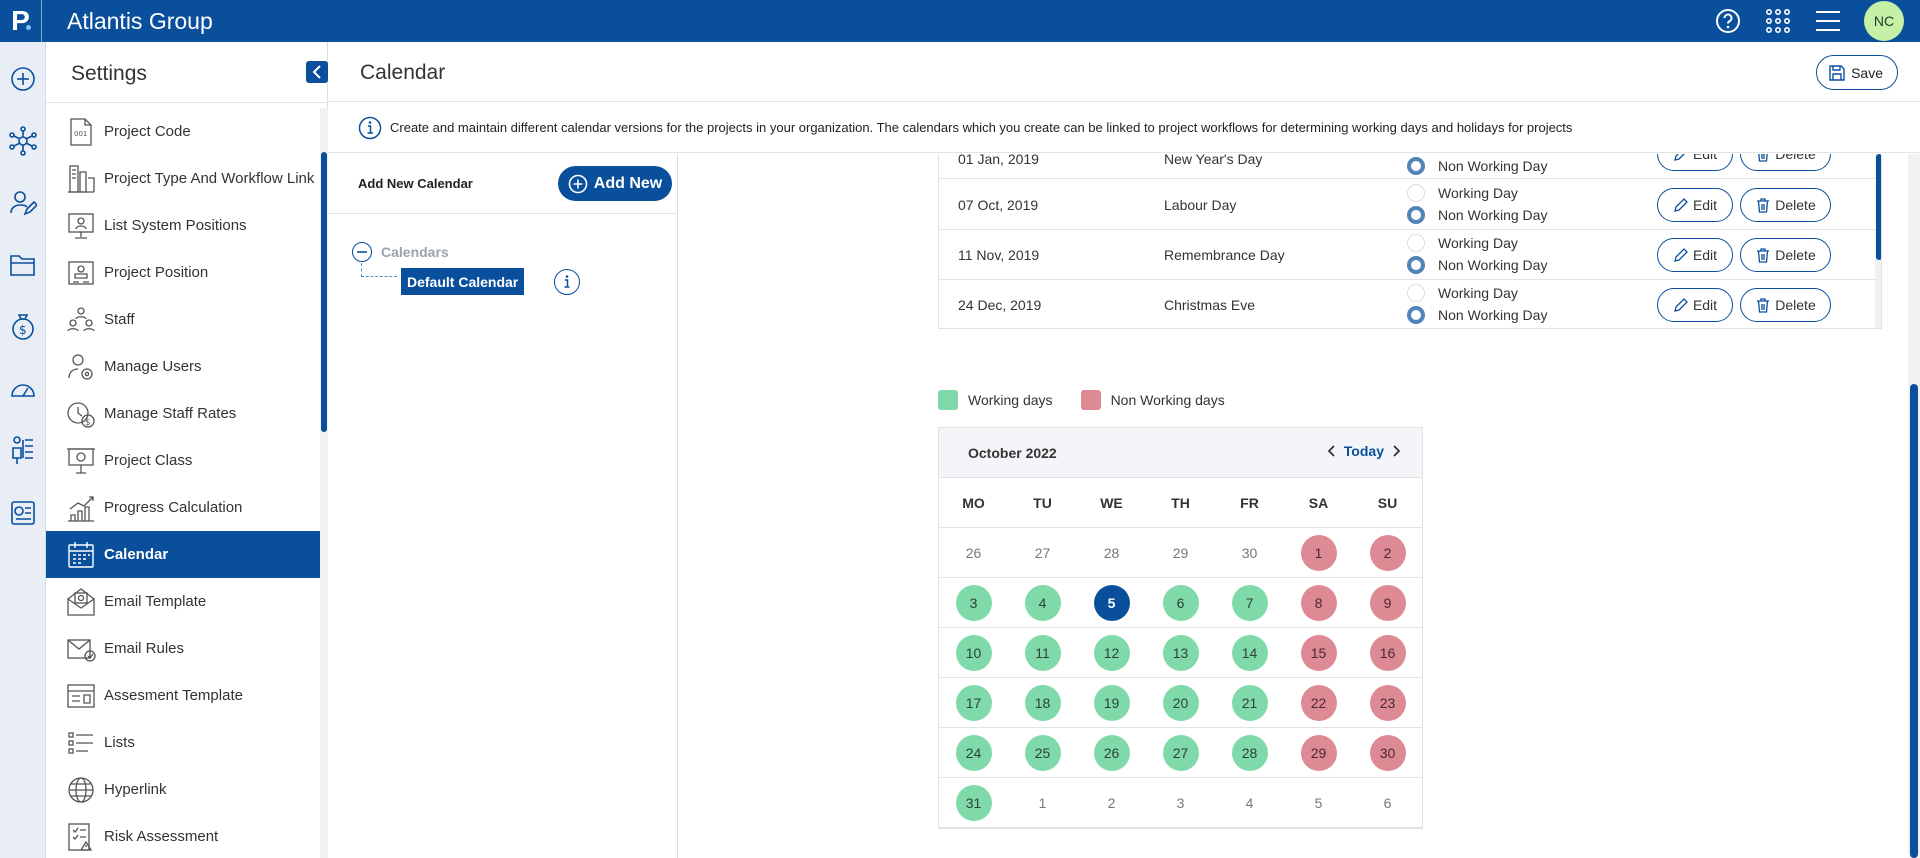 This screenshot has height=858, width=1920. I want to click on today-button: Today, so click(1364, 451).